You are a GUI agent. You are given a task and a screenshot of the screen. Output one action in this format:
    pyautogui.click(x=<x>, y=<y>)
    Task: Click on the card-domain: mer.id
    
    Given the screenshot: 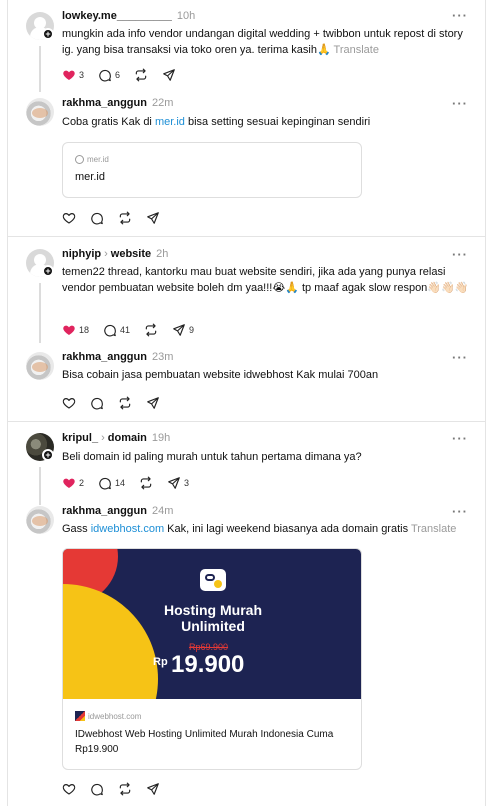 What is the action you would take?
    pyautogui.click(x=98, y=159)
    